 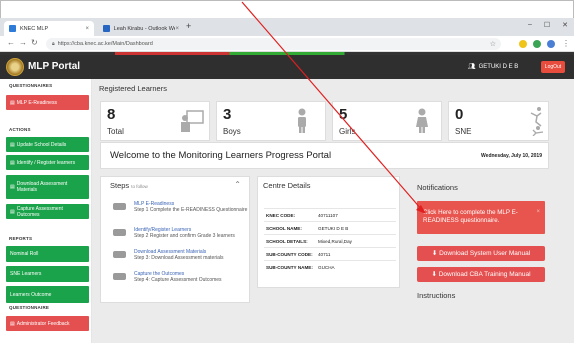 I want to click on sidebar-item-update-school-details: ▤ Update School Details, so click(x=47, y=144).